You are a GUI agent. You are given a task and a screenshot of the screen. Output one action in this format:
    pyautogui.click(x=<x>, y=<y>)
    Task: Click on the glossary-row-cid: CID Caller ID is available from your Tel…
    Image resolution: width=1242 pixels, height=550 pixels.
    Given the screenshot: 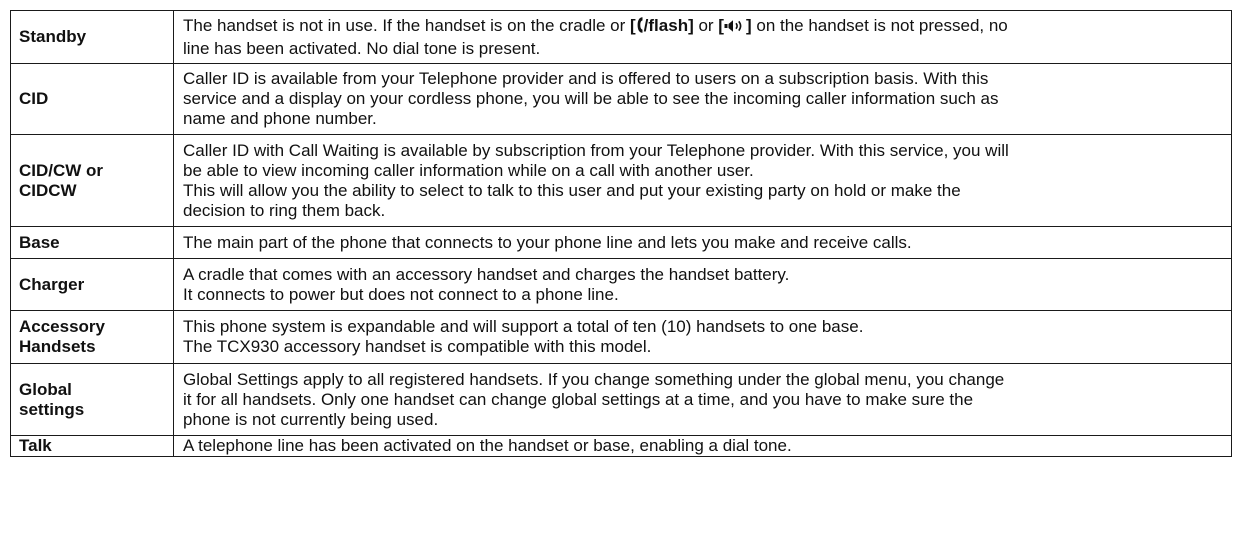 What is the action you would take?
    pyautogui.click(x=621, y=99)
    